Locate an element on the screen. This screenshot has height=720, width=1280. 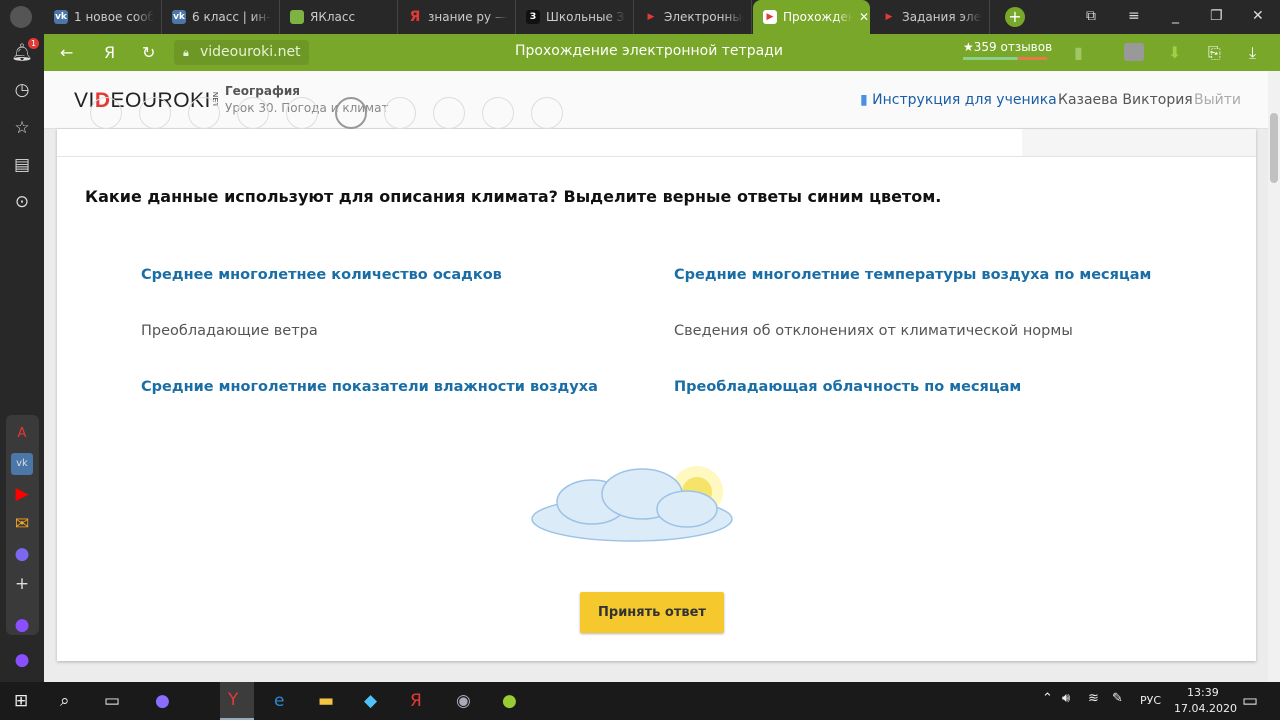
tab: ЯКласс is located at coordinates (339, 17).